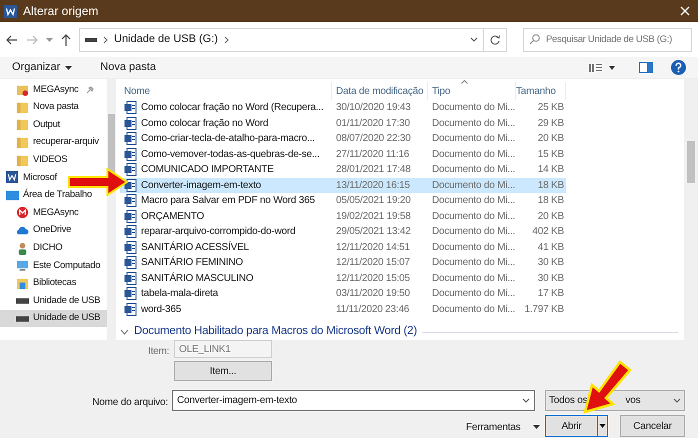 The image size is (698, 438). Describe the element at coordinates (281, 40) in the screenshot. I see `address-bar: Unidade de USB (G:)` at that location.